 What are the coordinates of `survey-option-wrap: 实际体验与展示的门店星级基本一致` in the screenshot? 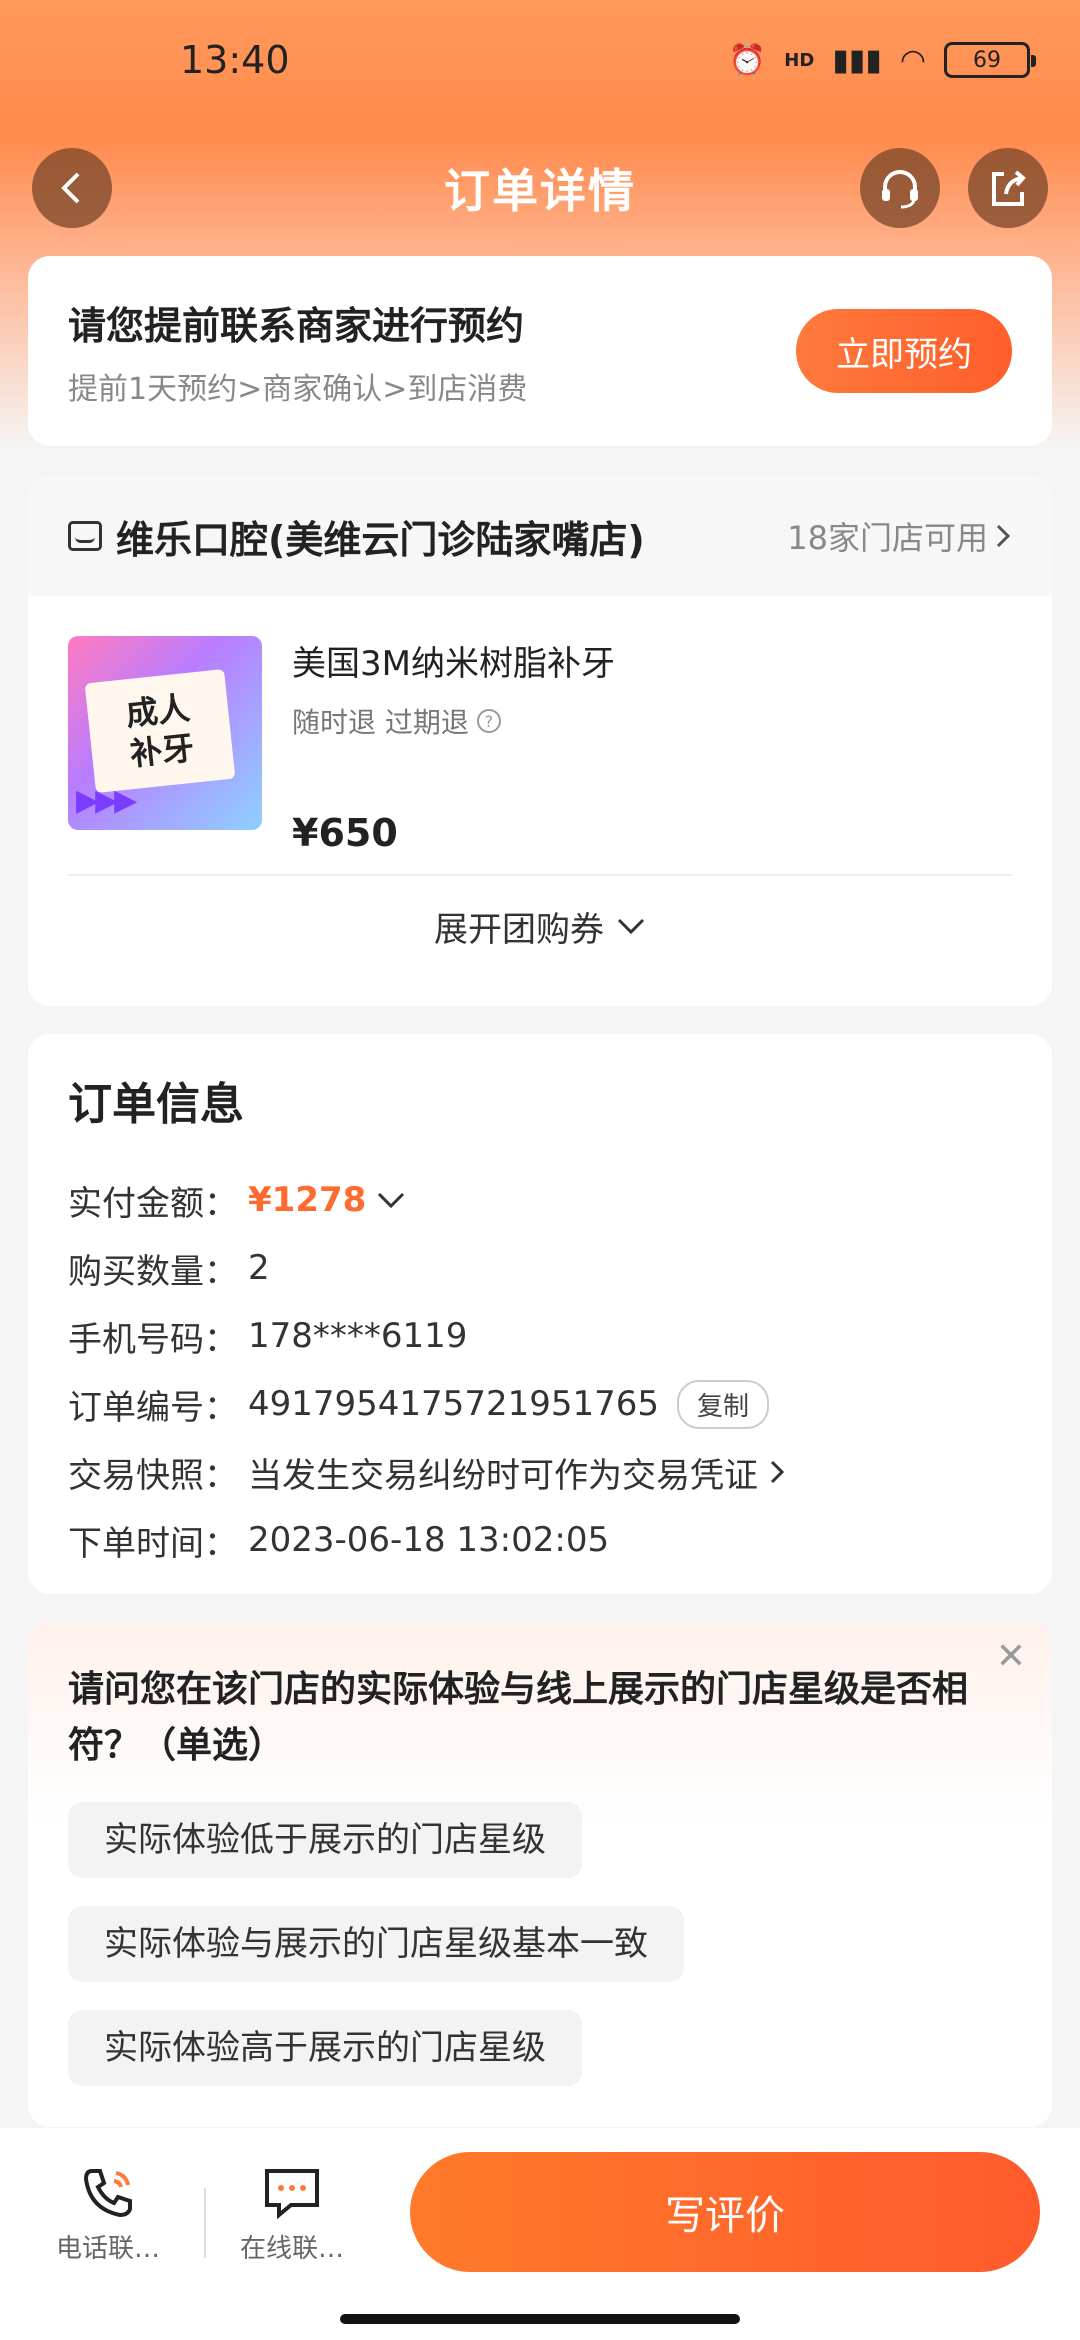 It's located at (540, 1930).